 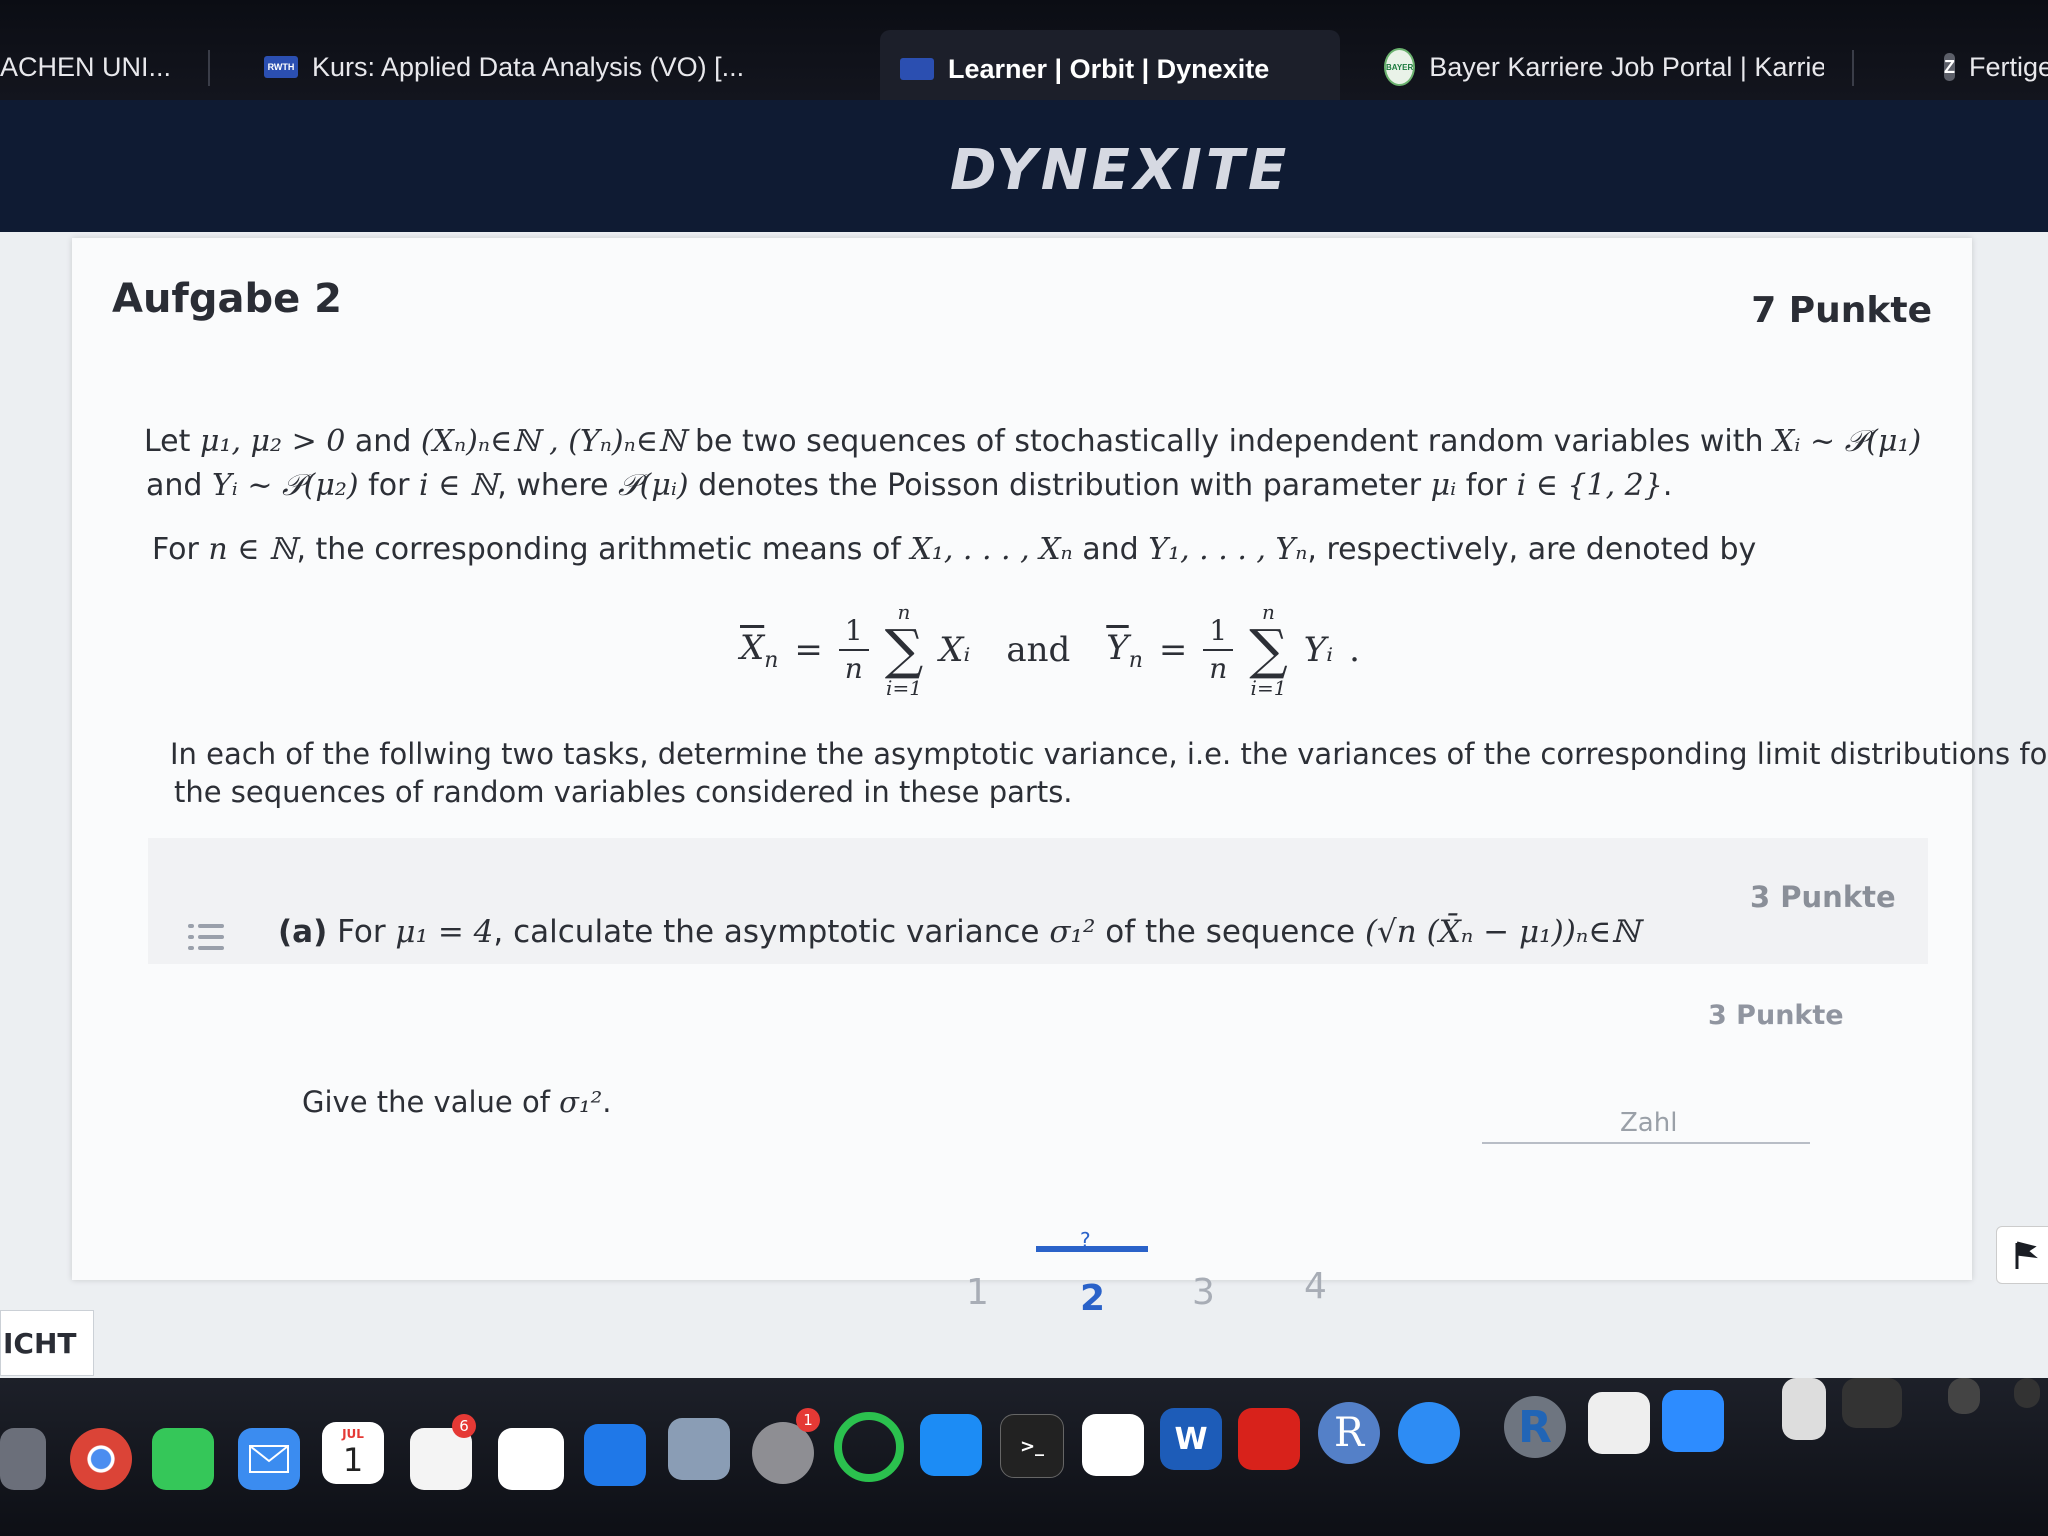 I want to click on calendar-mini-icon, so click(x=1964, y=1396).